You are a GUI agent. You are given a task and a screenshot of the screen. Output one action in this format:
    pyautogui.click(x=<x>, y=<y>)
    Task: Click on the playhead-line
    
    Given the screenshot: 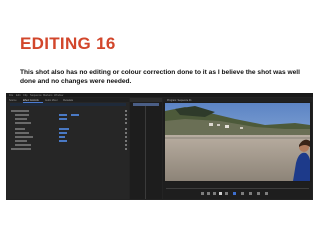 What is the action you would take?
    pyautogui.click(x=145, y=152)
    